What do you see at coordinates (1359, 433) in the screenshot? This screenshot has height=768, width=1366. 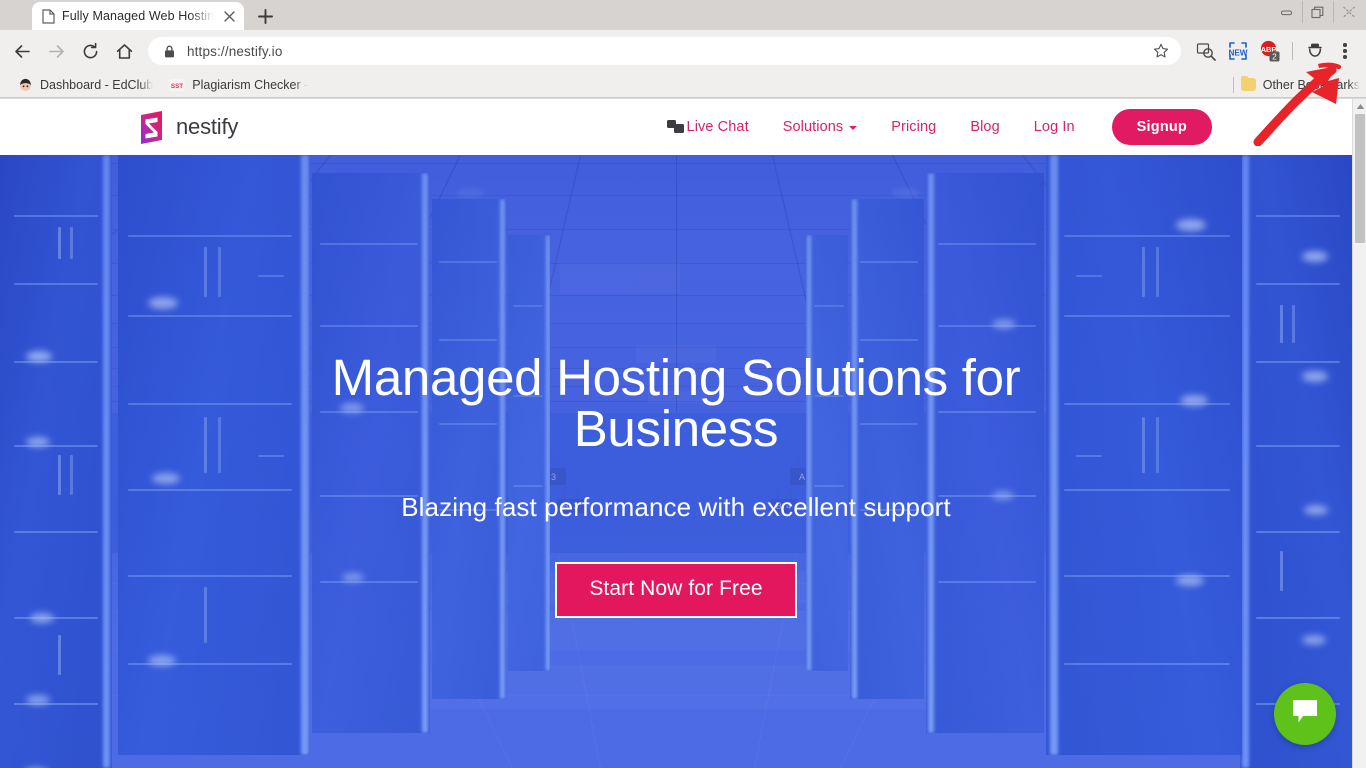 I see `page-scrollbar` at bounding box center [1359, 433].